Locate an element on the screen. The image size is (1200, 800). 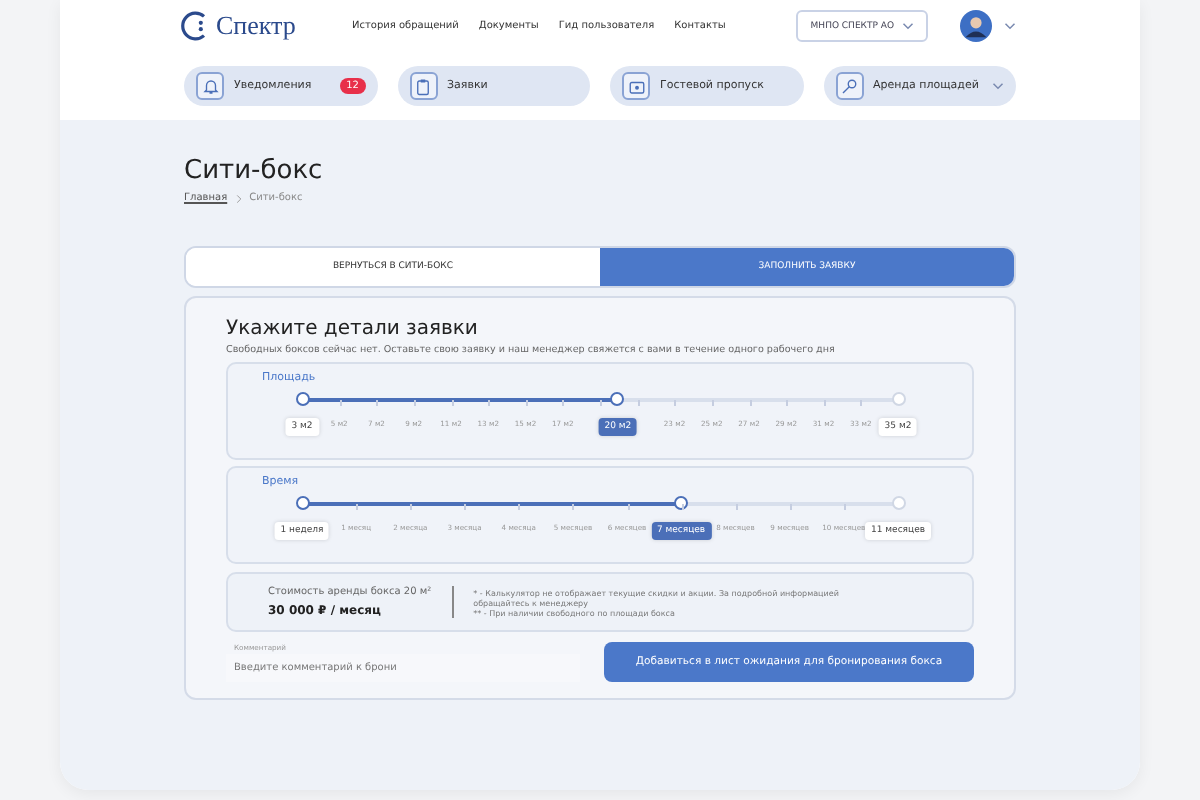
form-title: Укажите детали заявки is located at coordinates (353, 329).